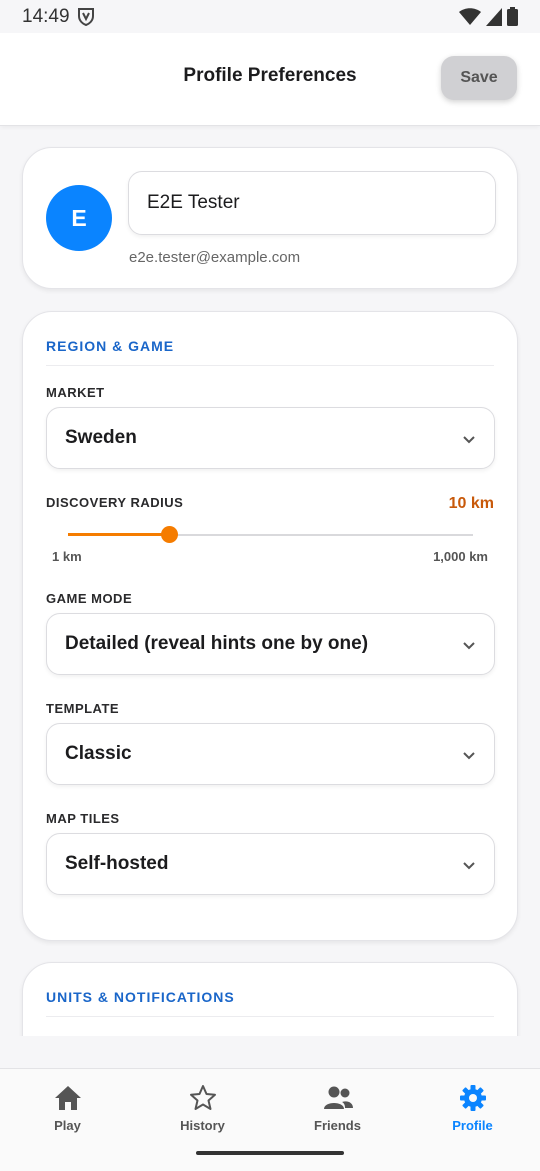 The height and width of the screenshot is (1171, 540). What do you see at coordinates (202, 1098) in the screenshot?
I see `star-icon` at bounding box center [202, 1098].